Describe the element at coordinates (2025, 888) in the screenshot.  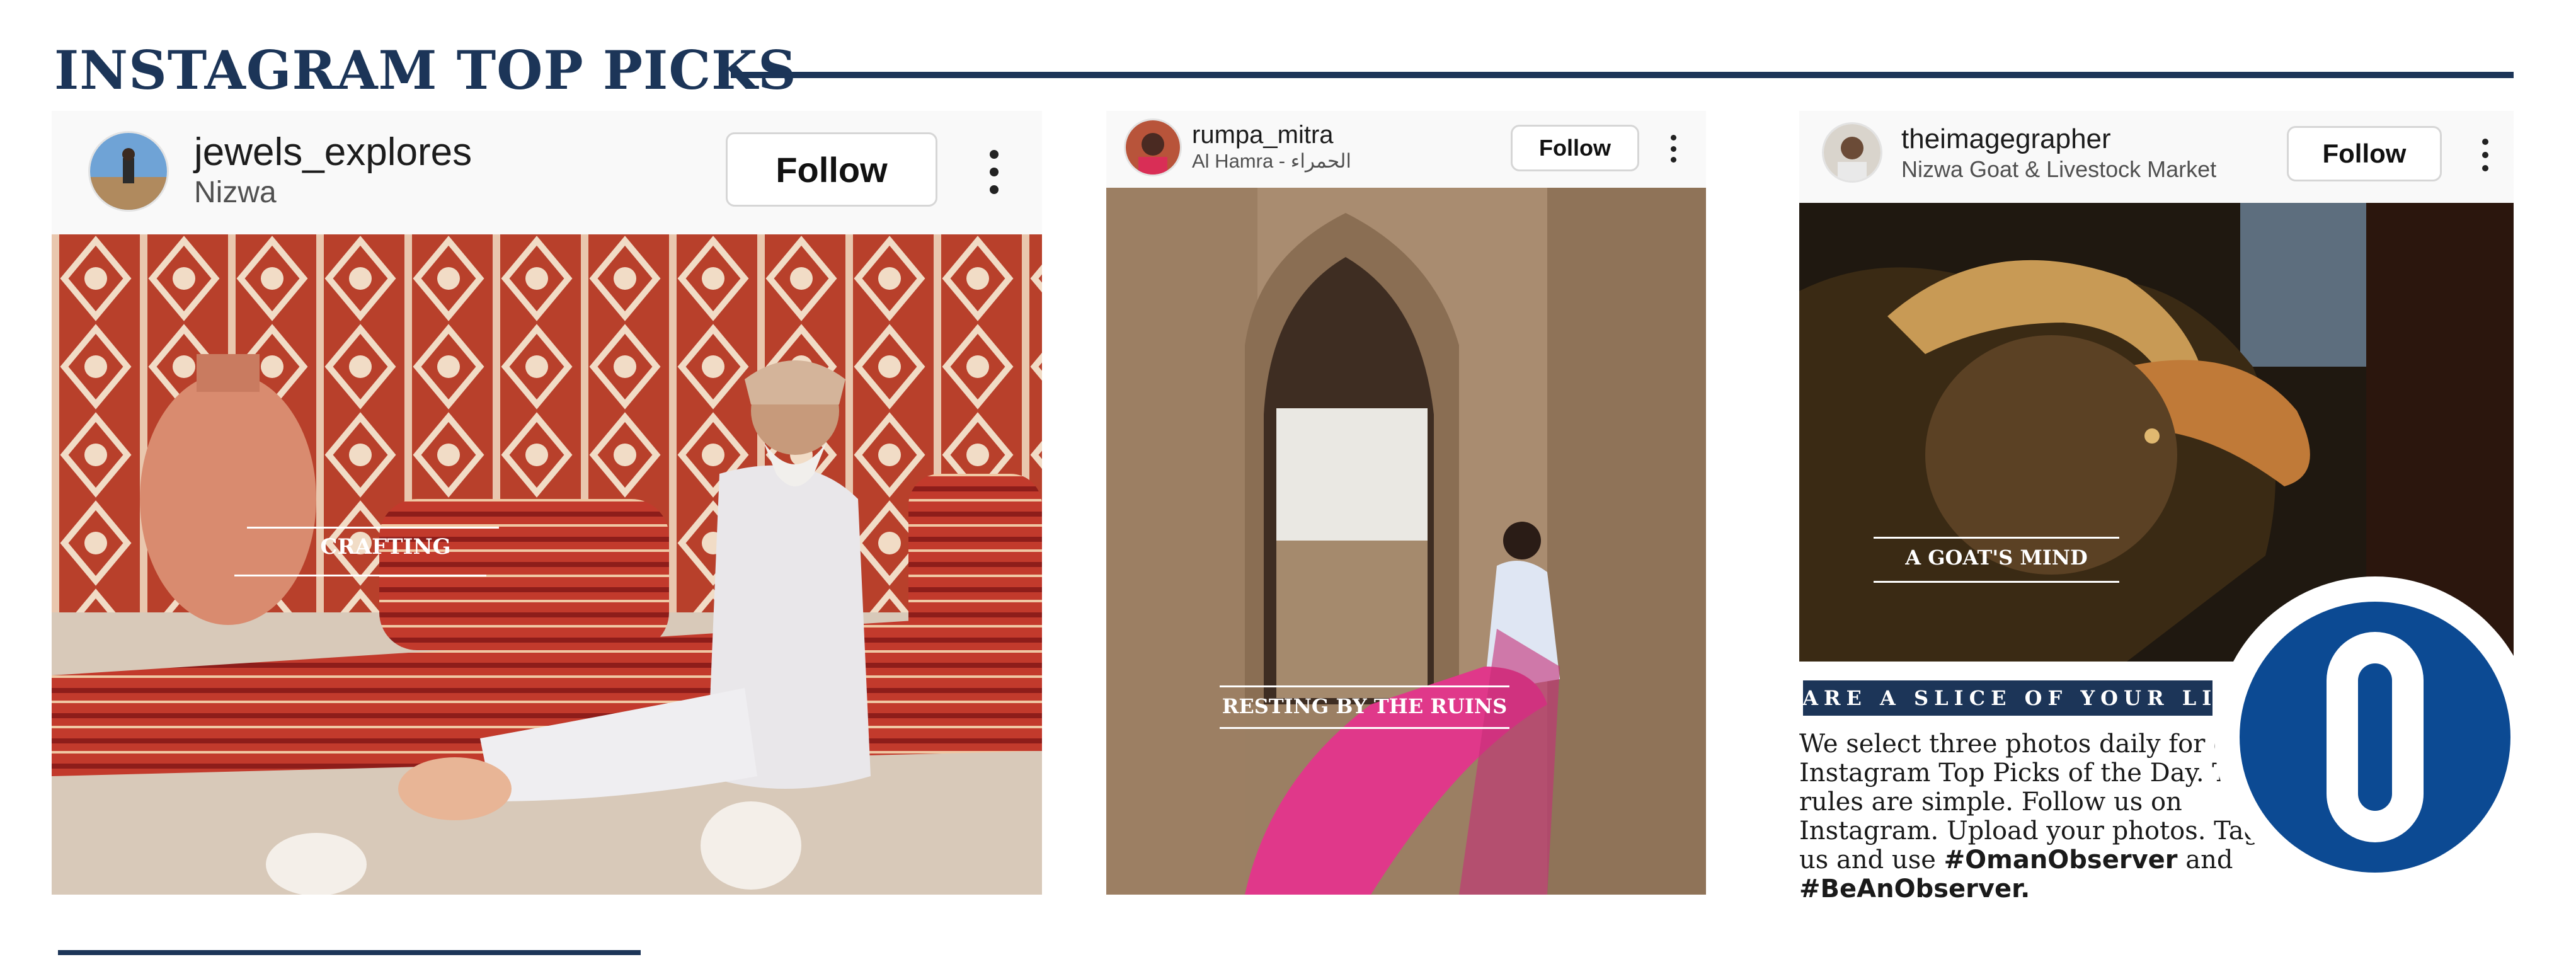
I see `share-end: .` at that location.